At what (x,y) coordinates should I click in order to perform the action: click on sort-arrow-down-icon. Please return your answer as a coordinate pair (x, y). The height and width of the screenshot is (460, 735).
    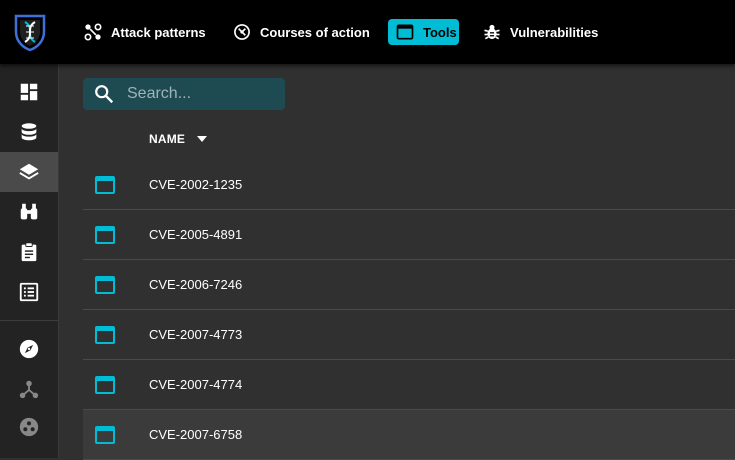
    Looking at the image, I should click on (202, 139).